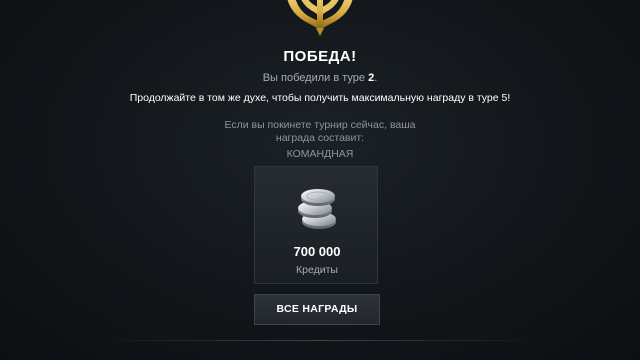  Describe the element at coordinates (317, 309) in the screenshot. I see `all-rewards-button: ВСЕ НАГРАДЫ` at that location.